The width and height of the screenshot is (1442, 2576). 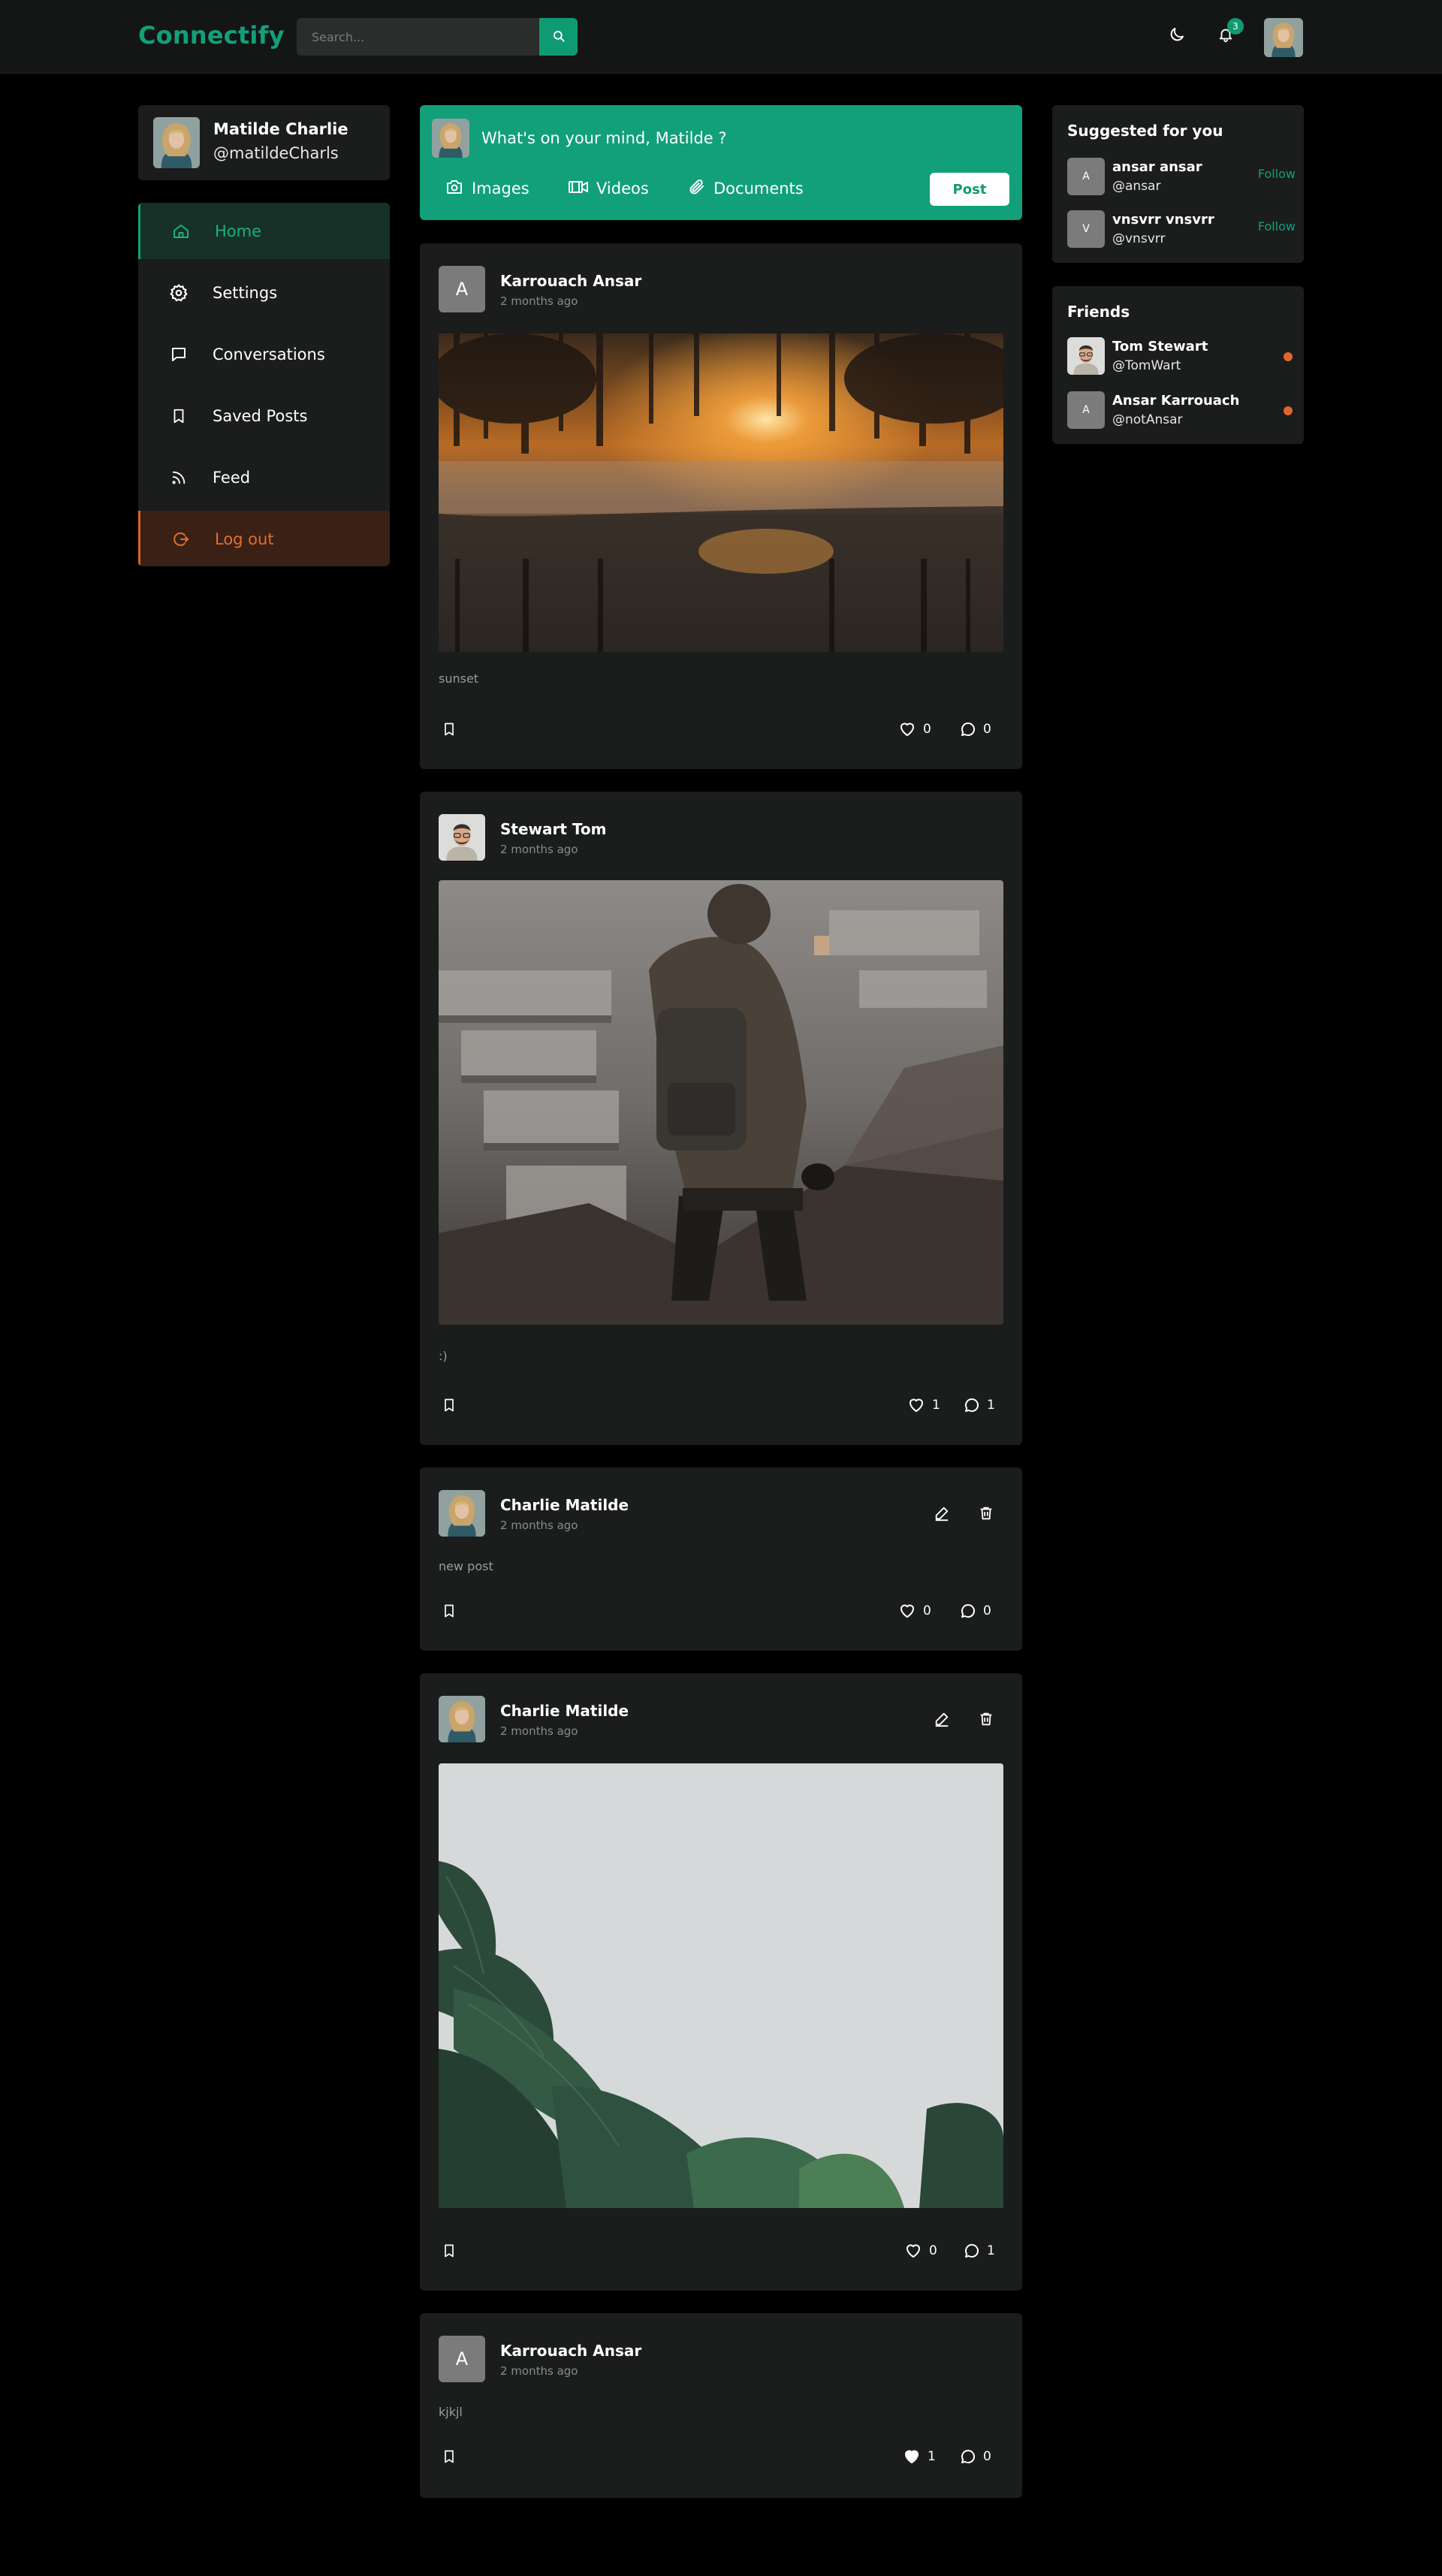 I want to click on add-videos-button: Videos, so click(x=609, y=188).